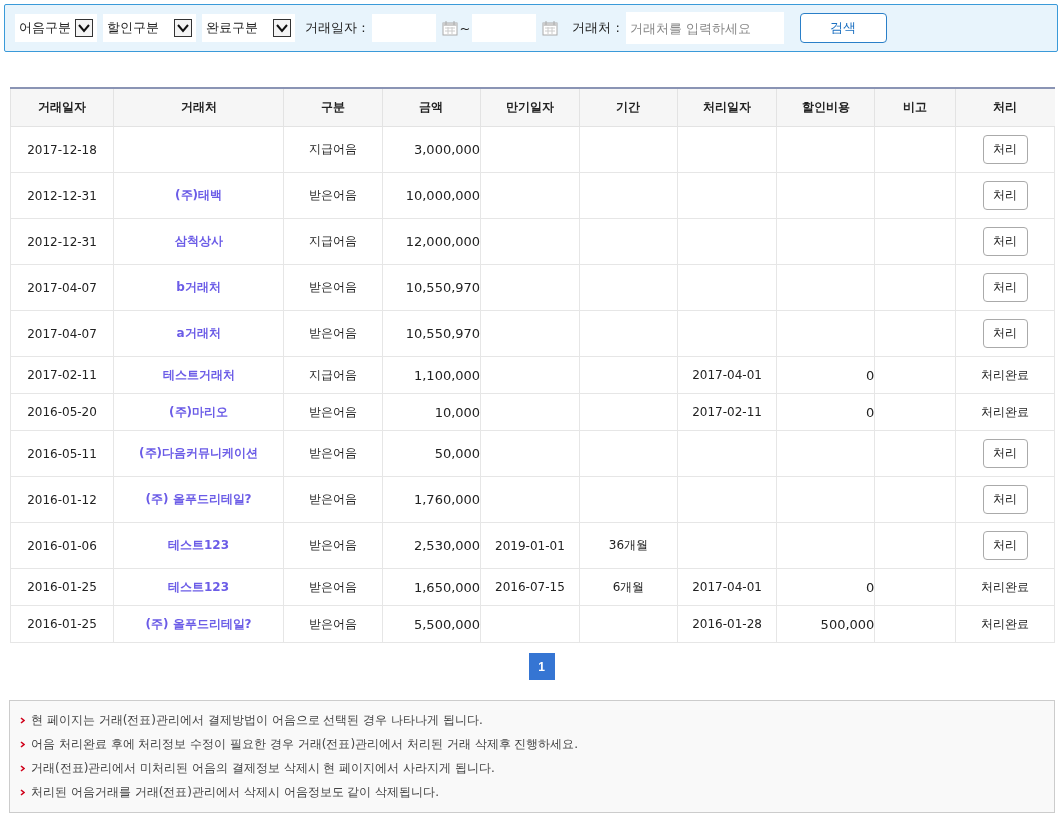  Describe the element at coordinates (530, 545) in the screenshot. I see `table-cell: 2019-01-01` at that location.